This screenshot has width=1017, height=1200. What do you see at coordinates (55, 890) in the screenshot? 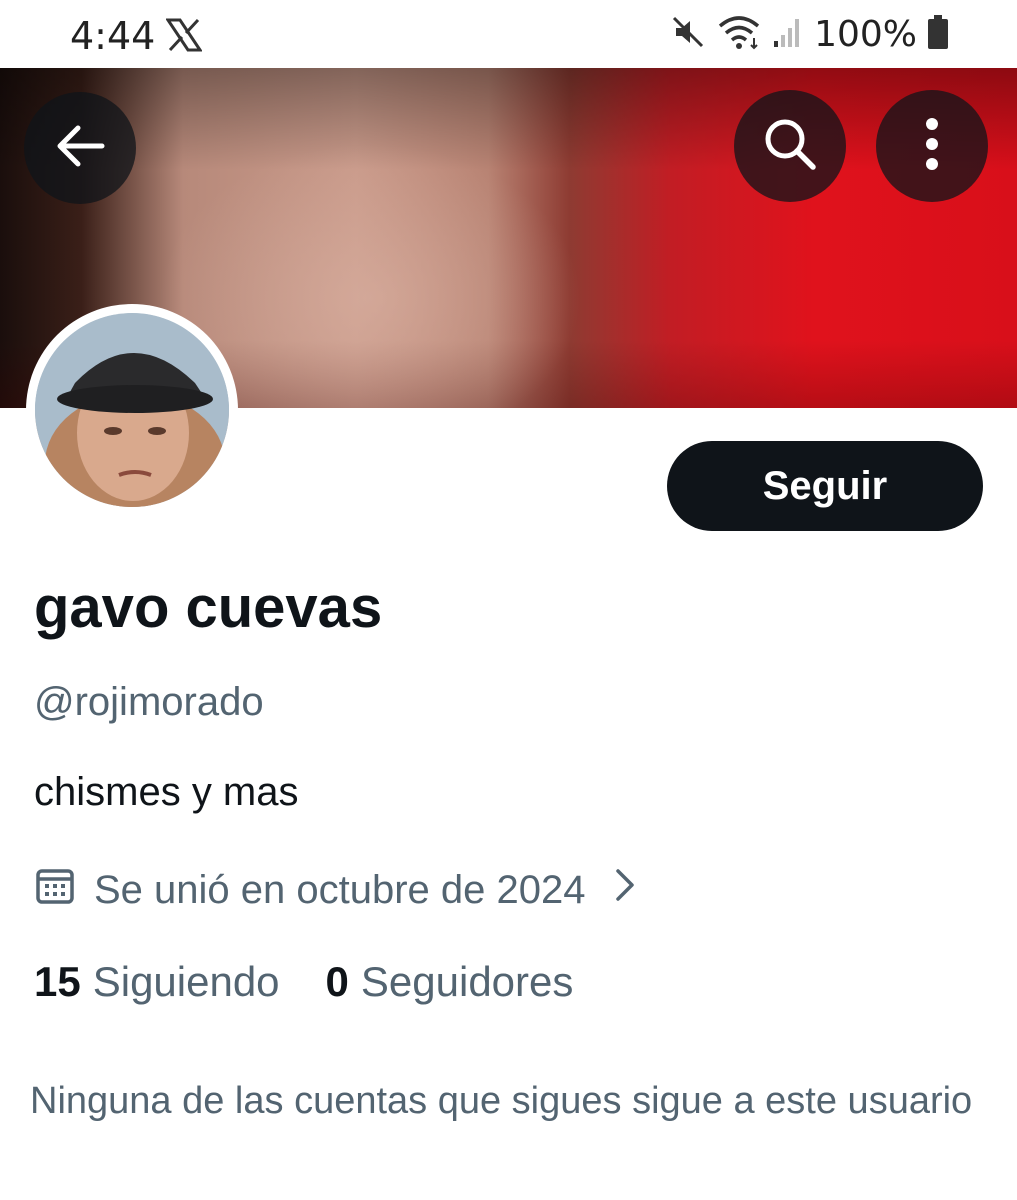
I see `calendar-icon` at bounding box center [55, 890].